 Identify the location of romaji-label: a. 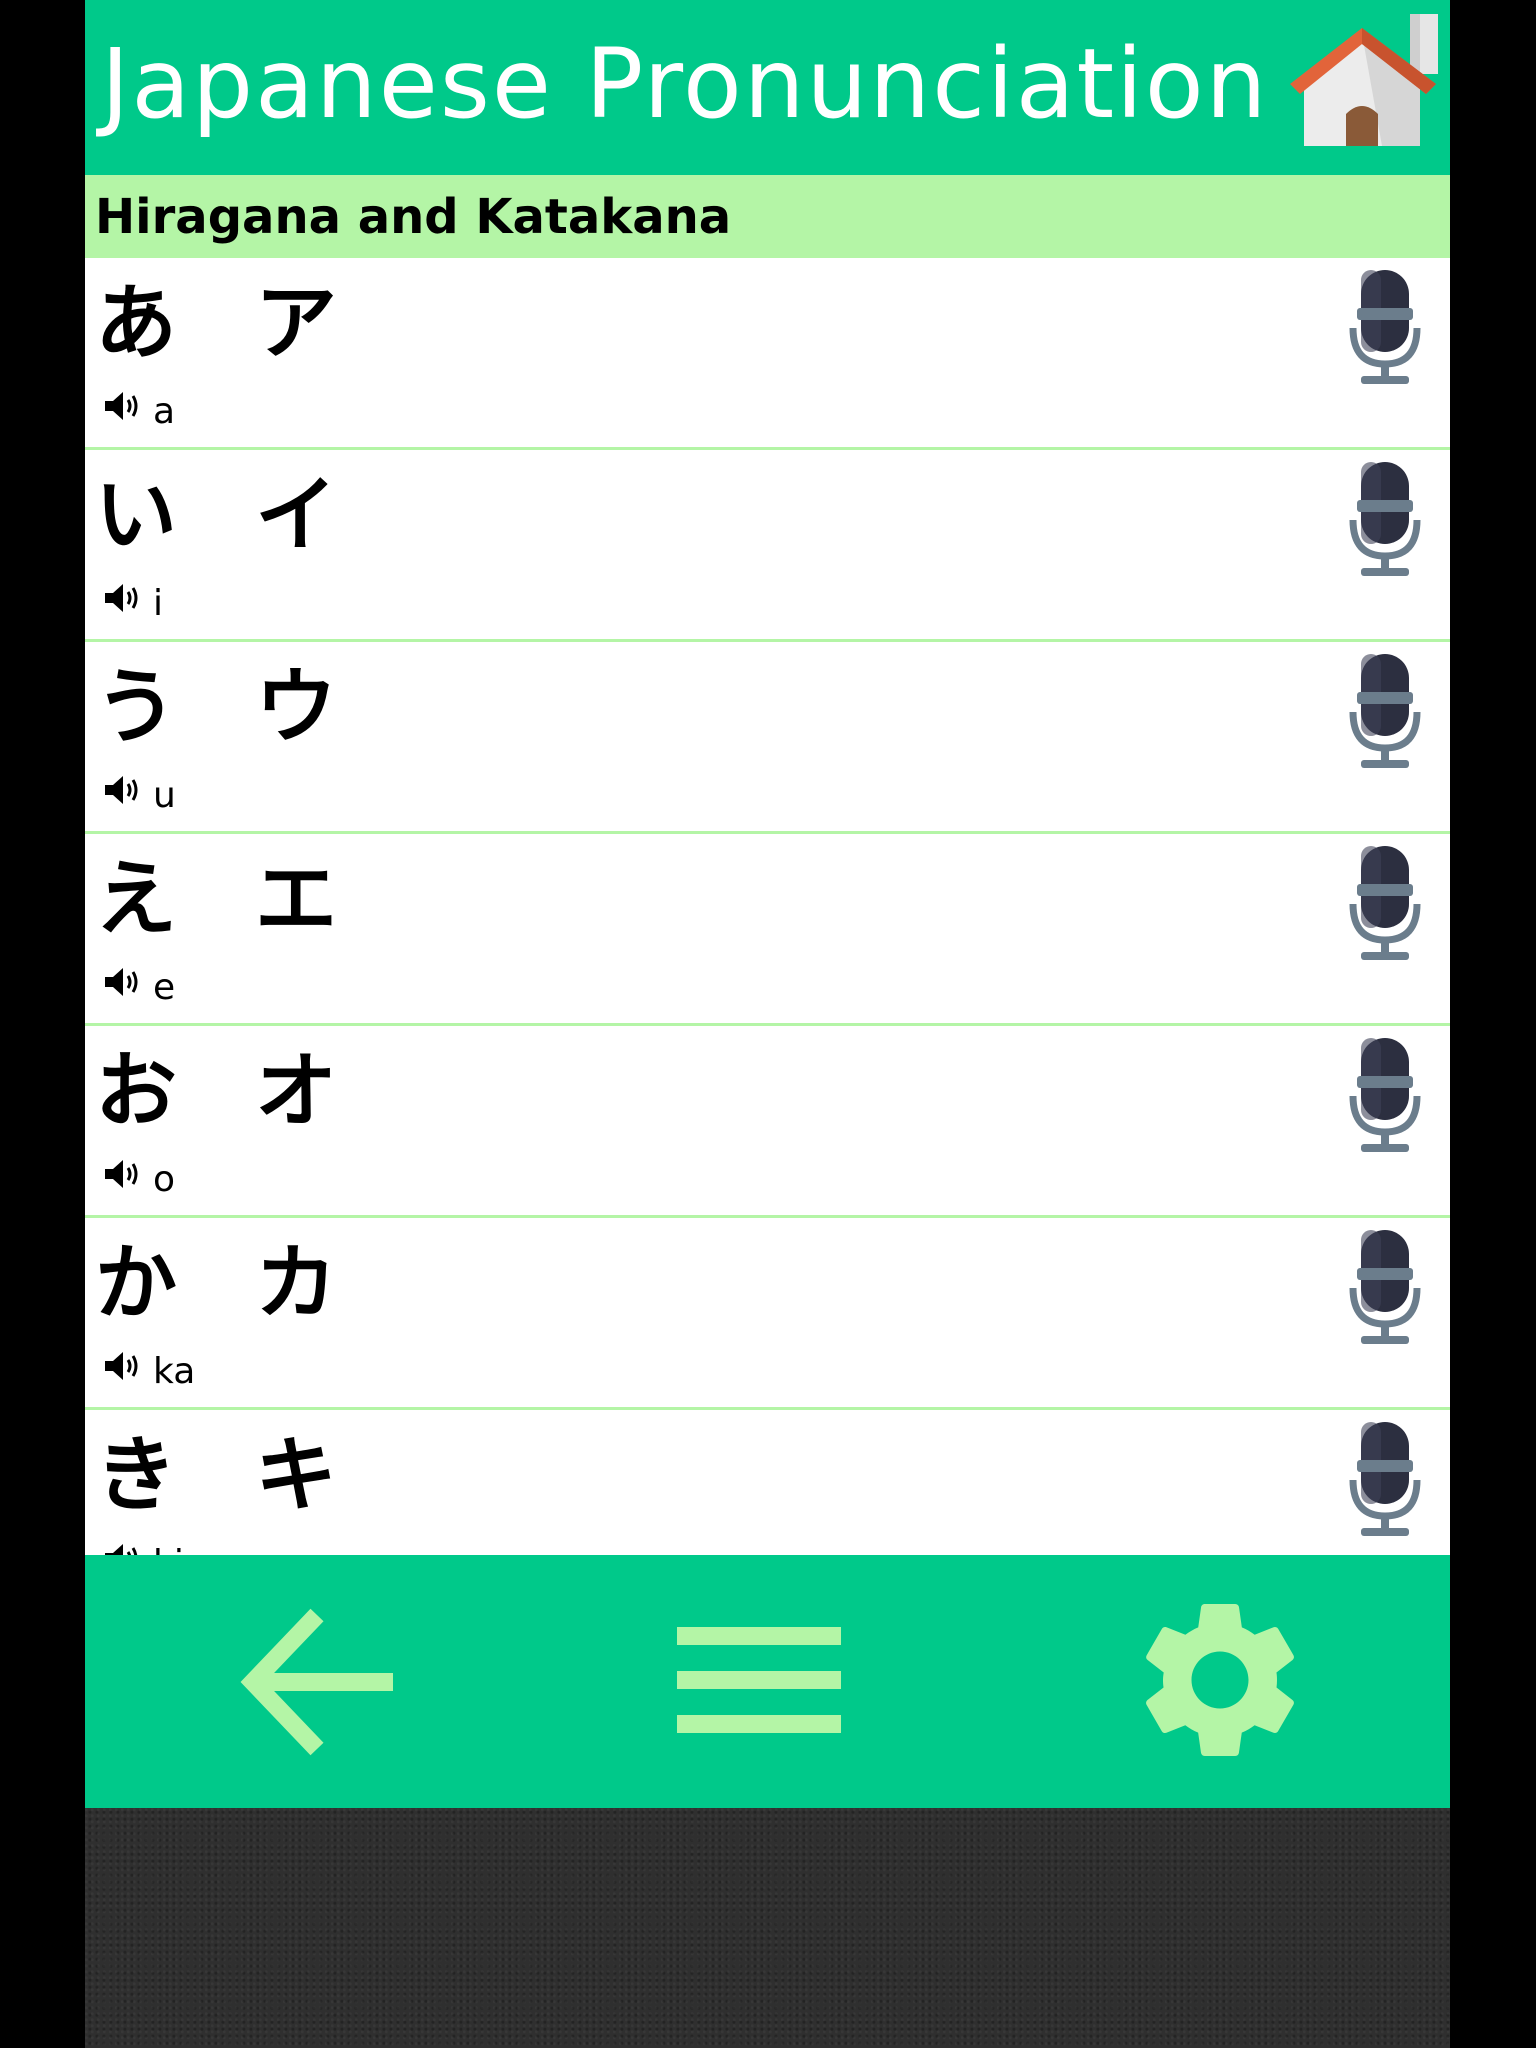
(164, 411).